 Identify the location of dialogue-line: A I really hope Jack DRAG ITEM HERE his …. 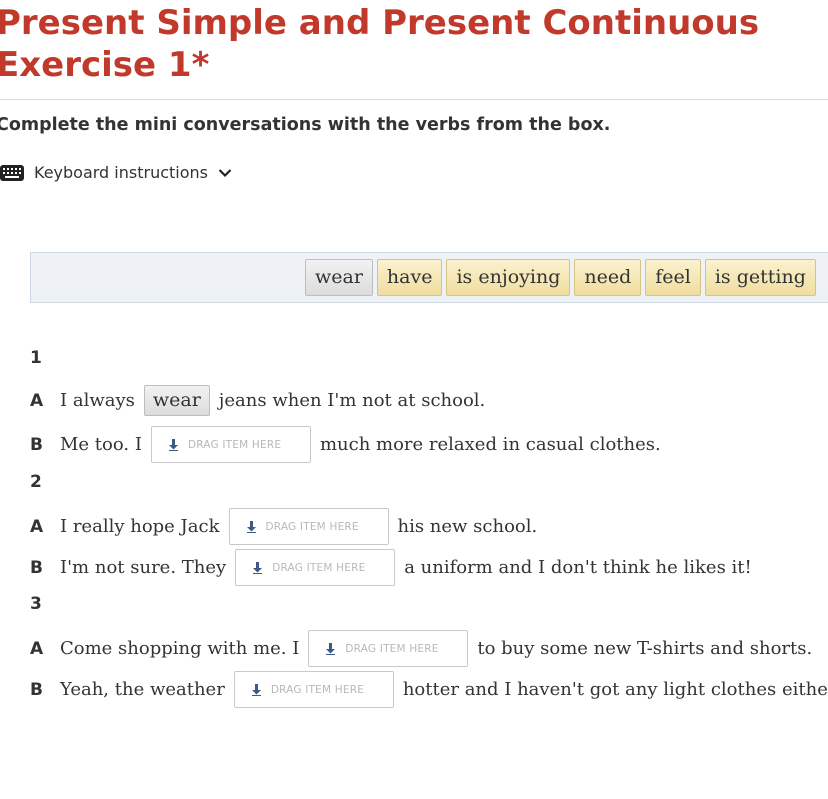
(283, 526).